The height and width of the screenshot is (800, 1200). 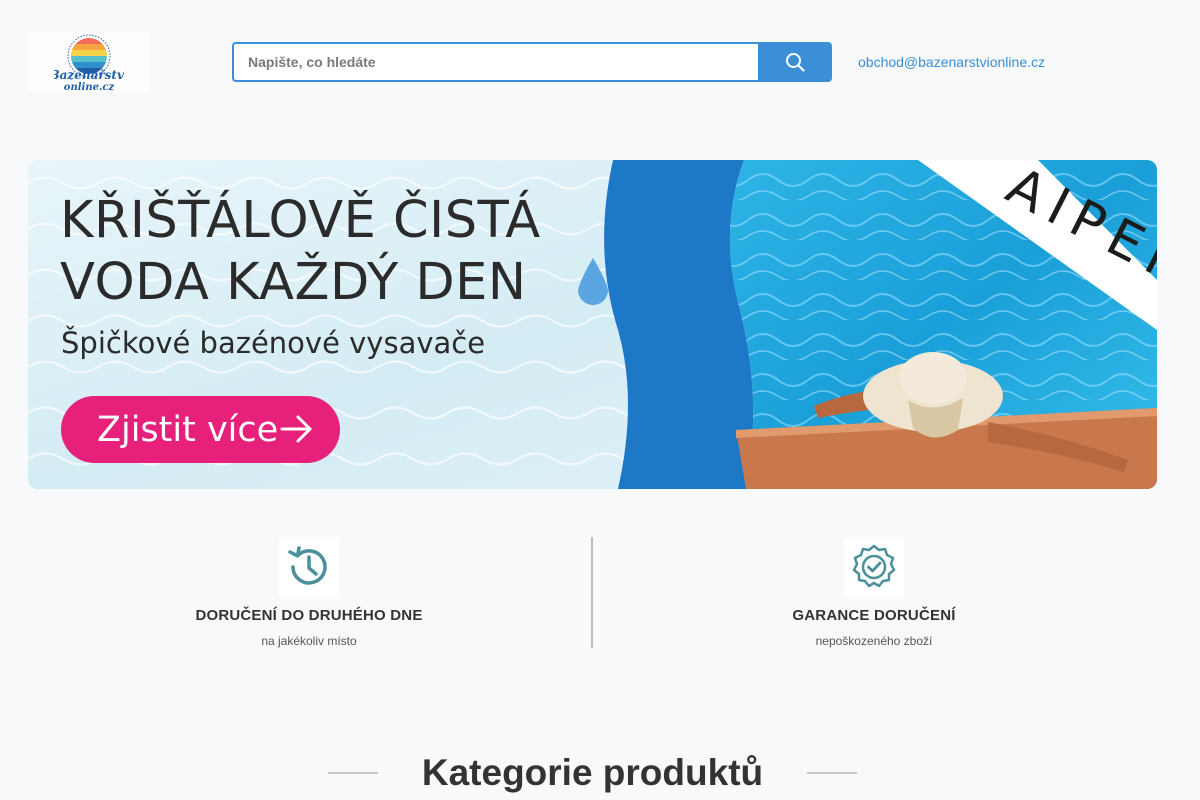 I want to click on site-logo: Bazénářství online.cz, so click(x=89, y=62).